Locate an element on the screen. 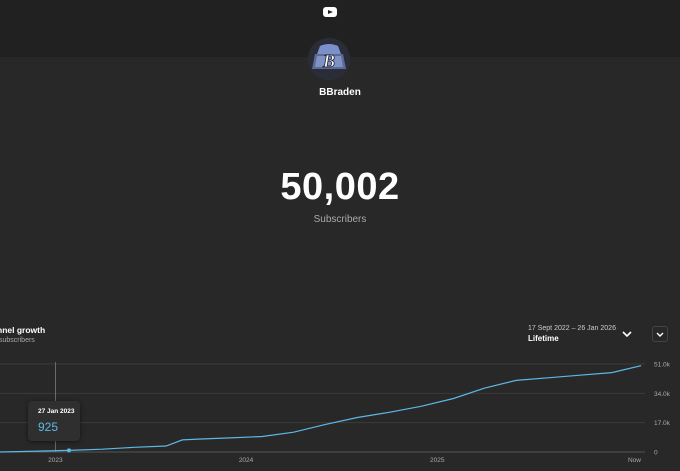 This screenshot has height=471, width=680. y-tick-label: 0 is located at coordinates (656, 453).